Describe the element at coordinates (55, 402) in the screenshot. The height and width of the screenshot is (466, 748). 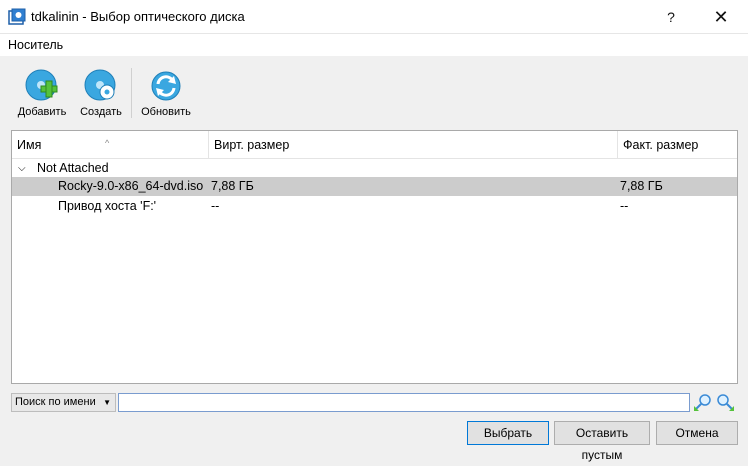
I see `search-mode-value: Поиск по имени` at that location.